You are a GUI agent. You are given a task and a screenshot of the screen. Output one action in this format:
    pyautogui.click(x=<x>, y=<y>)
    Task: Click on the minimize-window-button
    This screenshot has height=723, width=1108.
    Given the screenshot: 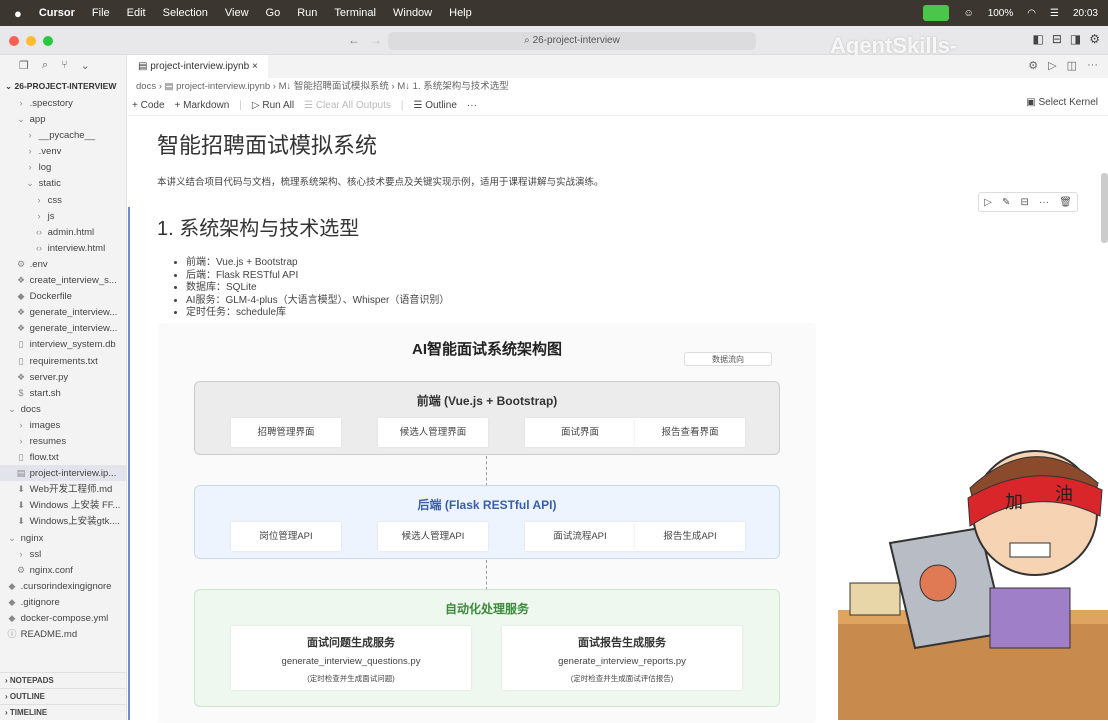 What is the action you would take?
    pyautogui.click(x=31, y=41)
    